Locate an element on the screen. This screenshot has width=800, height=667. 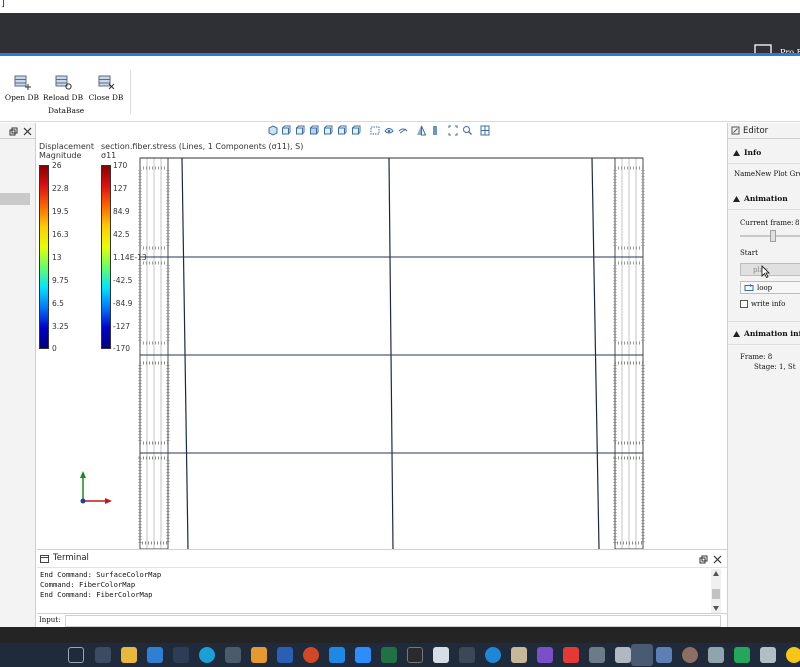
notepad-icon is located at coordinates (441, 655).